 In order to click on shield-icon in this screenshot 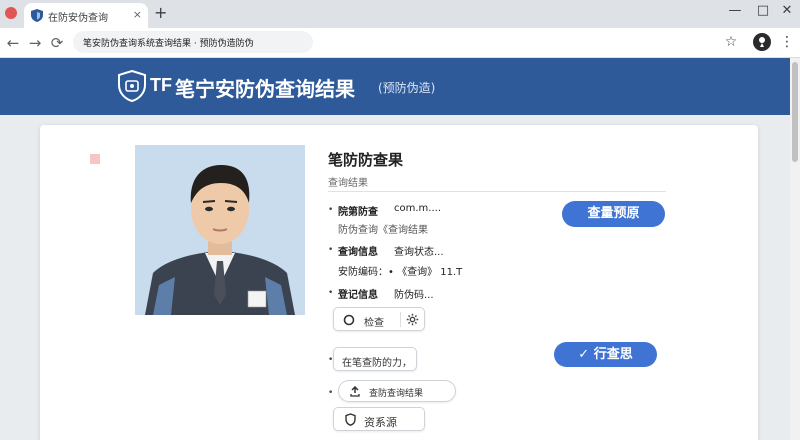, I will do `click(350, 419)`.